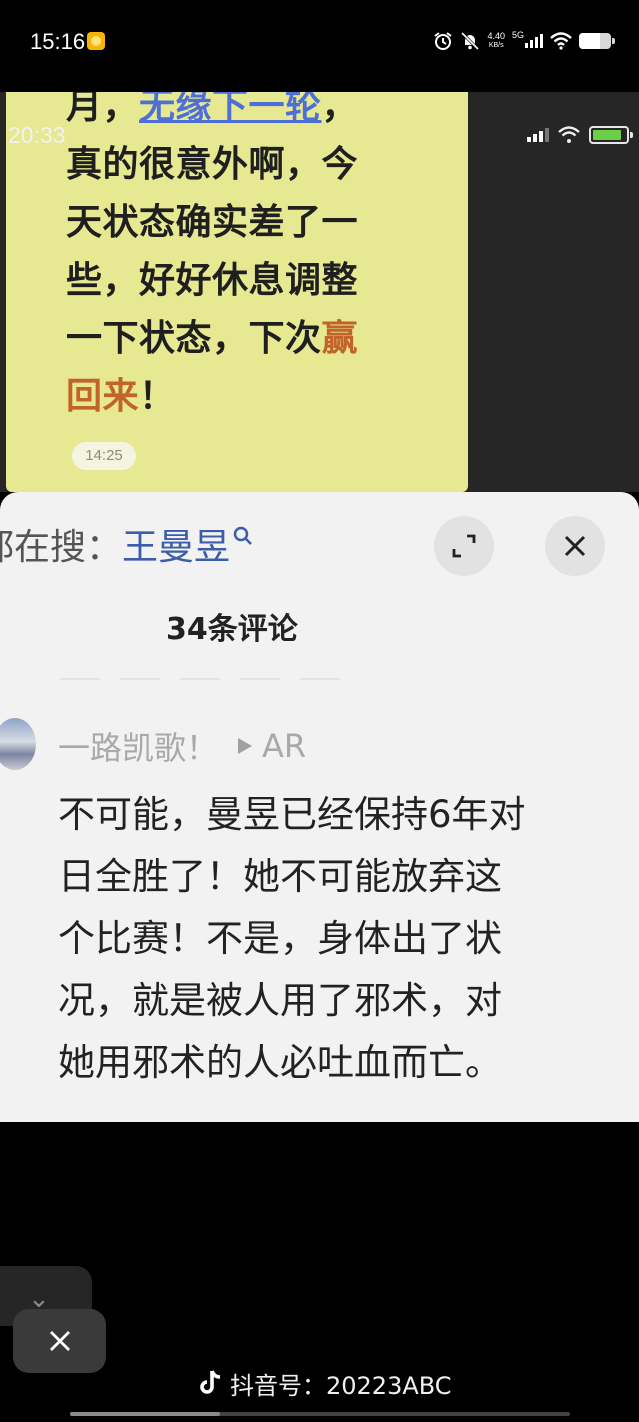  I want to click on message-segment: 一下状态，下次, so click(194, 338).